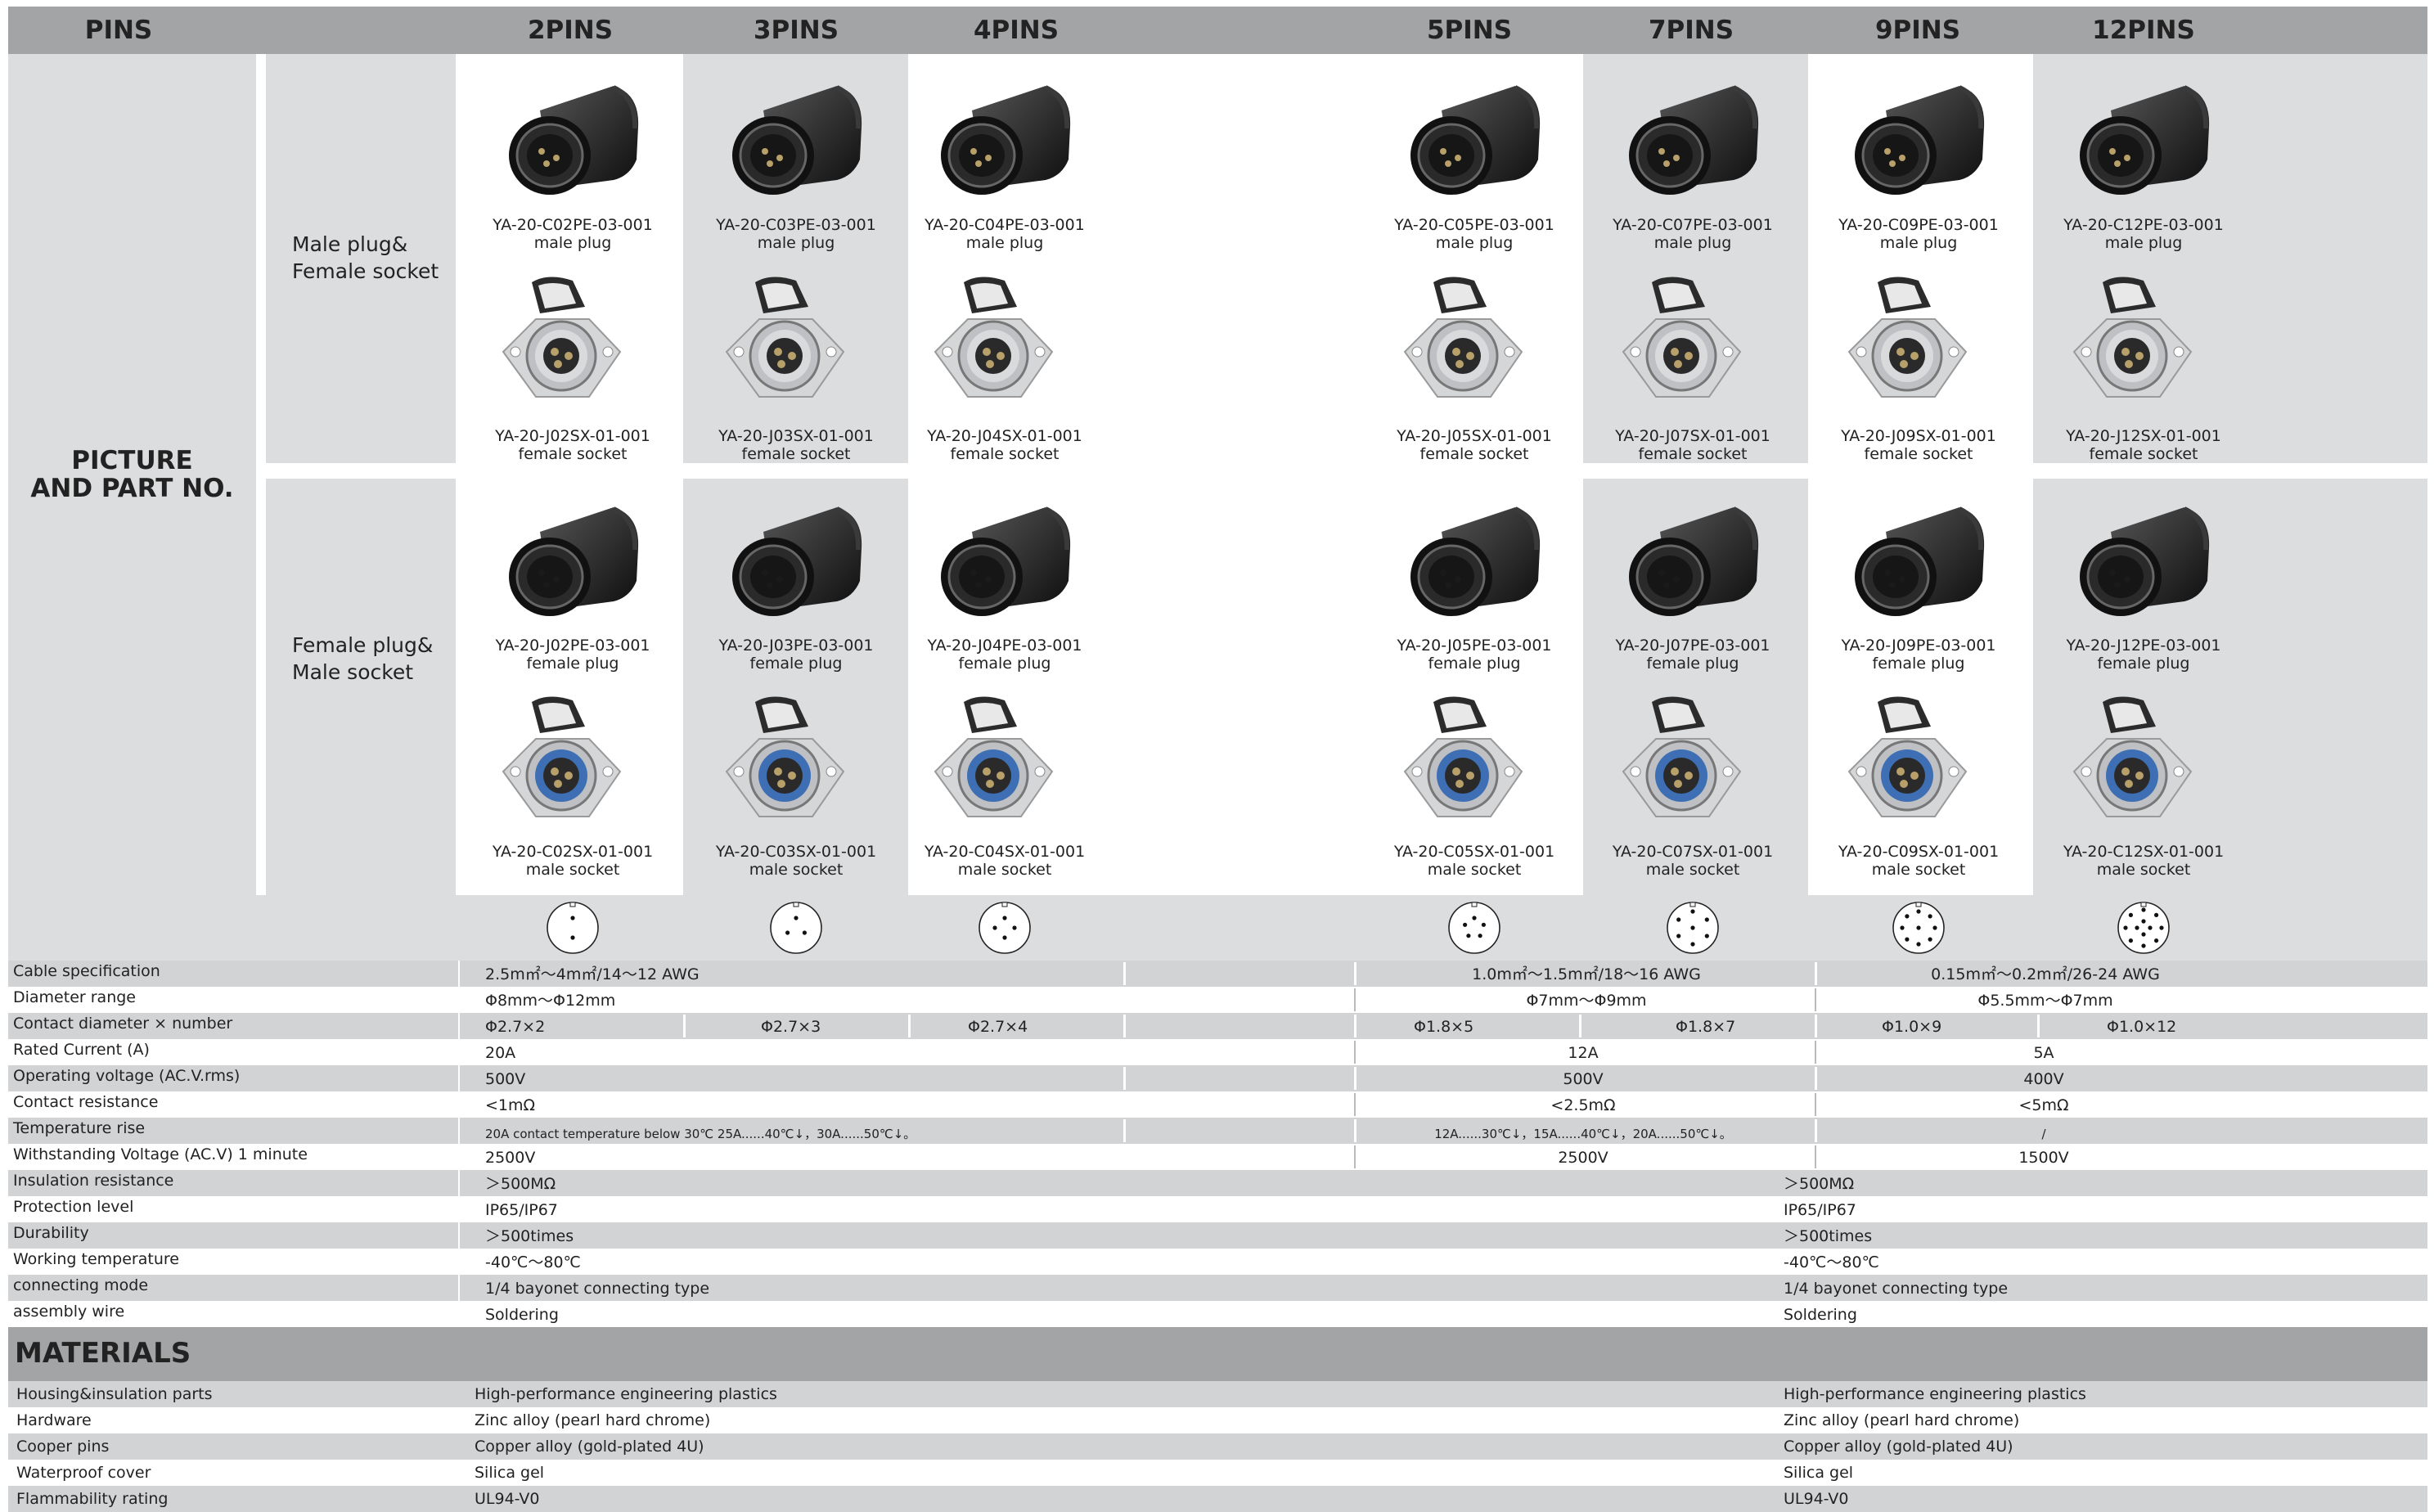 The image size is (2434, 1512). I want to click on part-caption: YA-20-J04PE-03-001 female plug, so click(1004, 655).